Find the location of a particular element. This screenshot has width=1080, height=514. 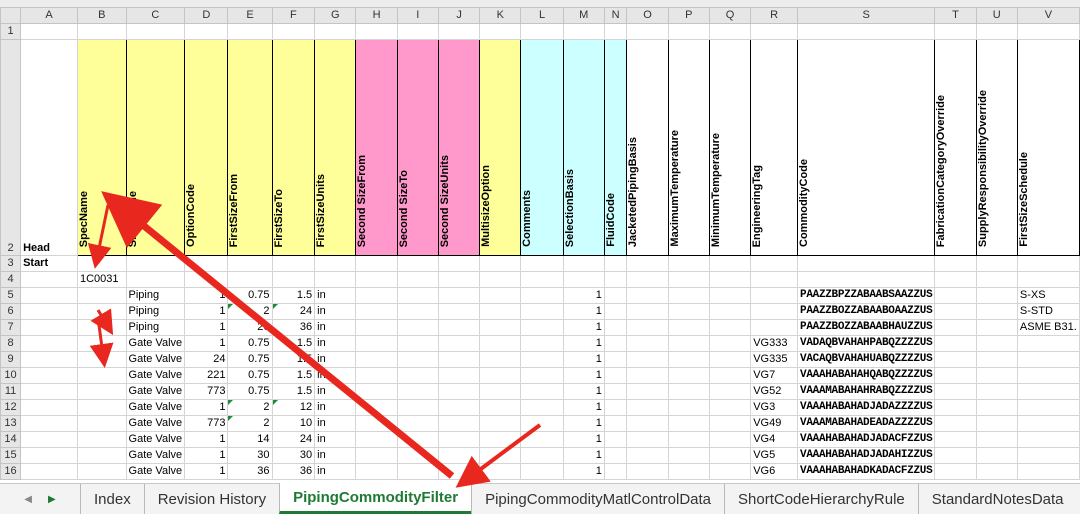

sheet-tab-pipingcommodityfilter: PipingCommodityFilter is located at coordinates (375, 498).